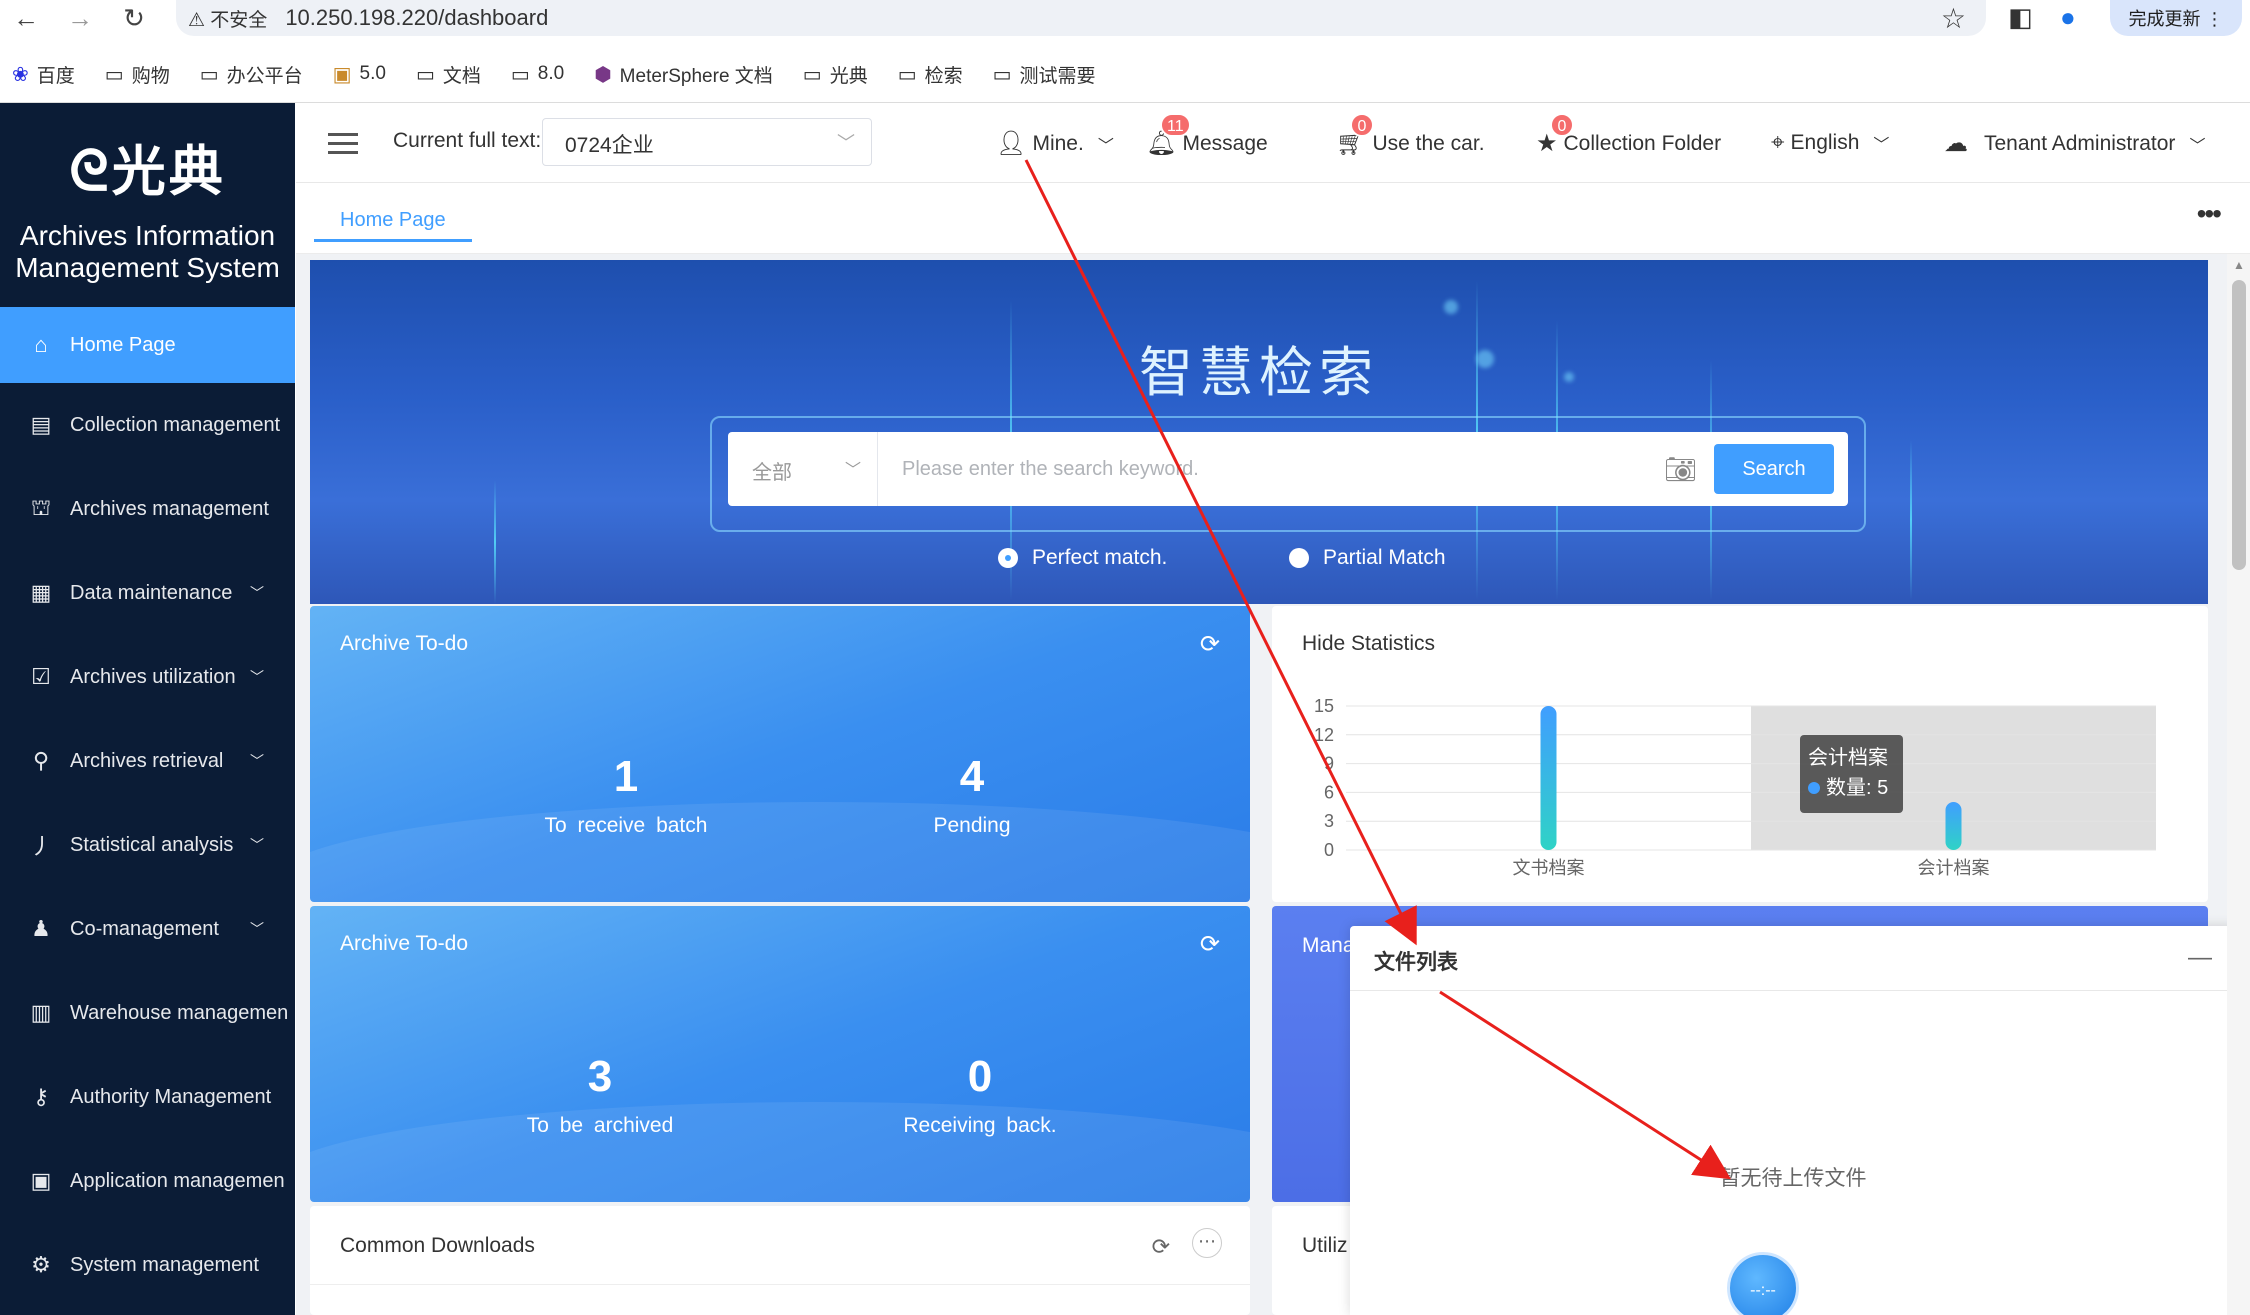  I want to click on bookmark-search: ▭ 检索, so click(930, 74).